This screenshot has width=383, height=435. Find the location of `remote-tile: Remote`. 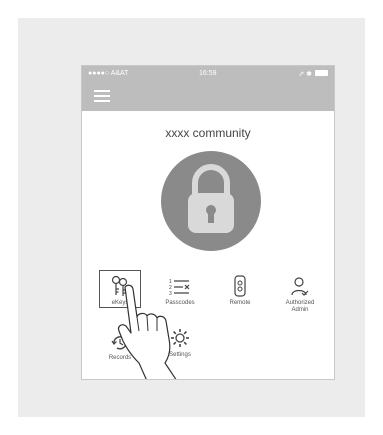

remote-tile: Remote is located at coordinates (240, 289).